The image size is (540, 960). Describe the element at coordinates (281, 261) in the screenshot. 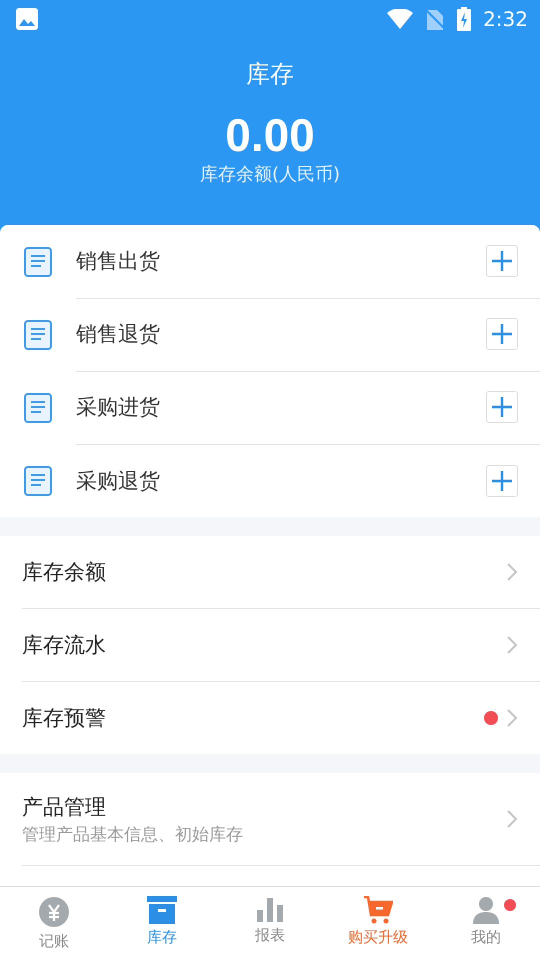

I see `action-label: 销售出货` at that location.